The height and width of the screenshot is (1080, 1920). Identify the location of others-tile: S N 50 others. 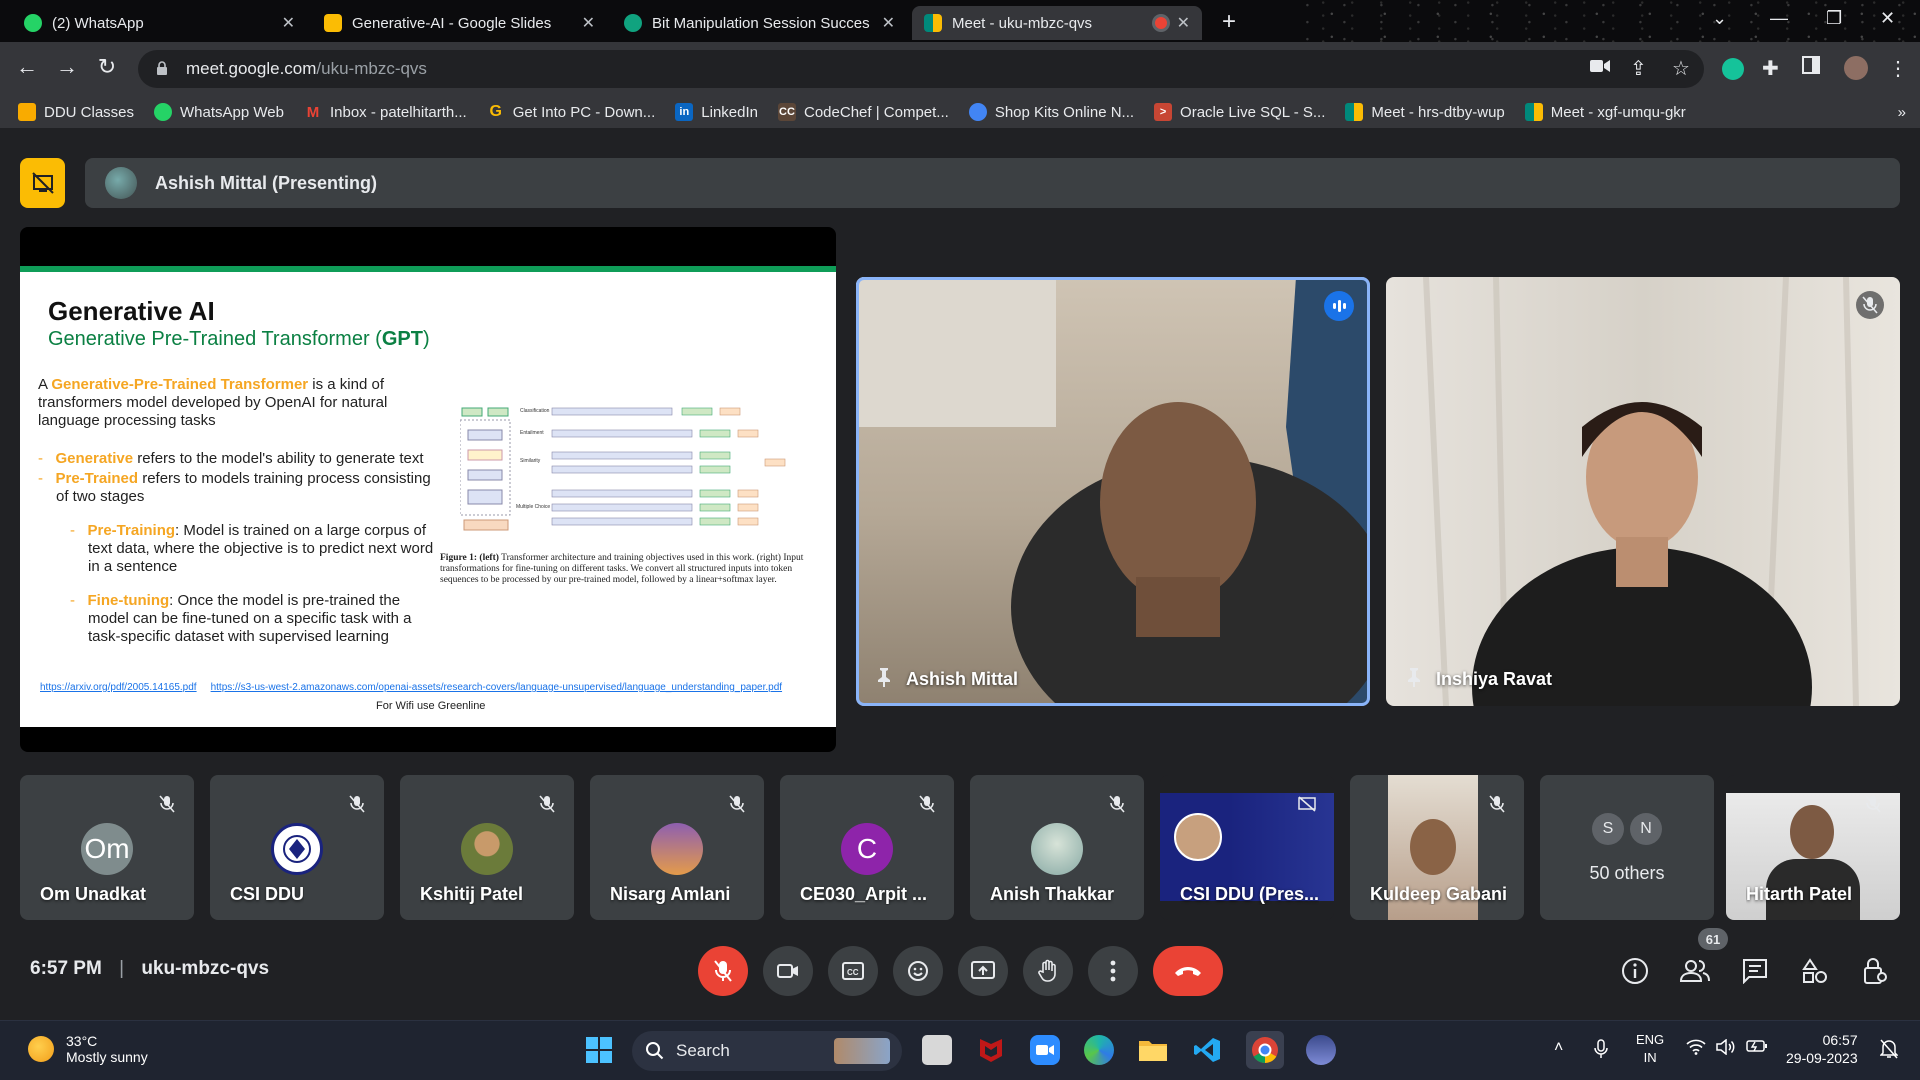
(1627, 847).